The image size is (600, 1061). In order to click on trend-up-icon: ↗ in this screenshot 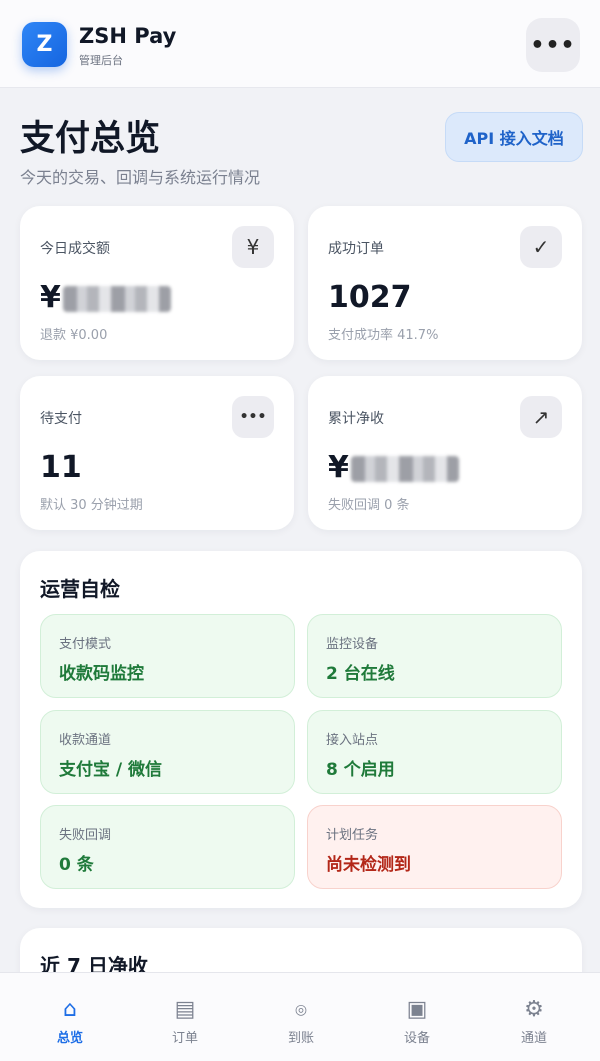, I will do `click(541, 417)`.